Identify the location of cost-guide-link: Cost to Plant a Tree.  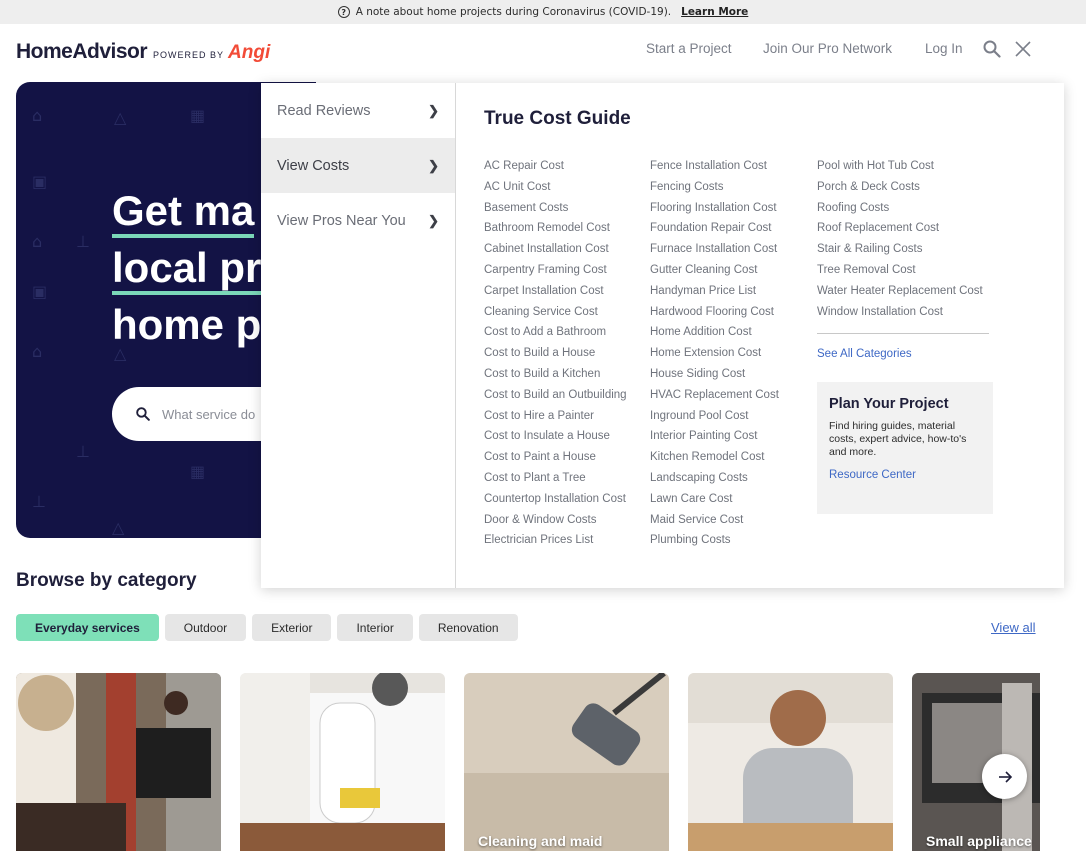
(555, 478).